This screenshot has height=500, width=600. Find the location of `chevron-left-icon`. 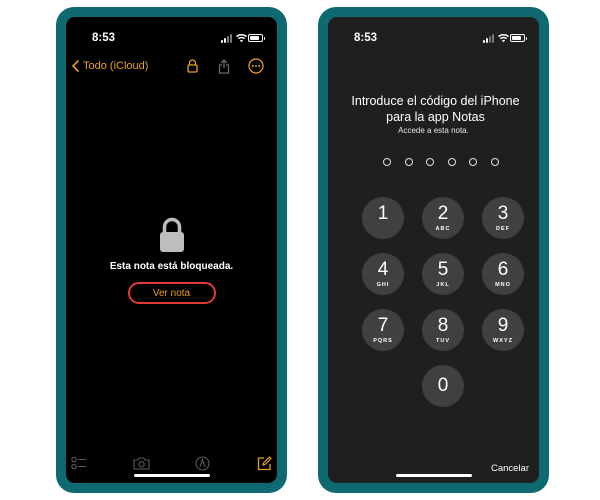

chevron-left-icon is located at coordinates (75, 66).